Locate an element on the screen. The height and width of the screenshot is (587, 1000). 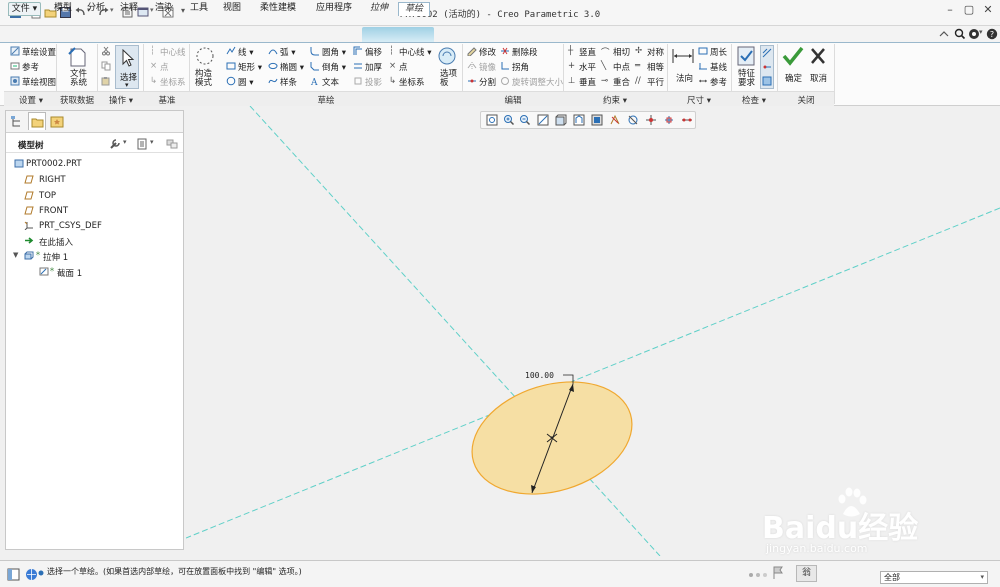
divide-button: 分割 is located at coordinates (487, 82).